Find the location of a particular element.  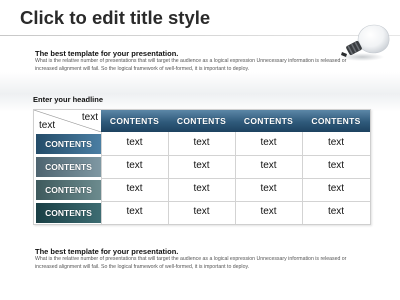

table-corner-cell: text text is located at coordinates (67, 121).